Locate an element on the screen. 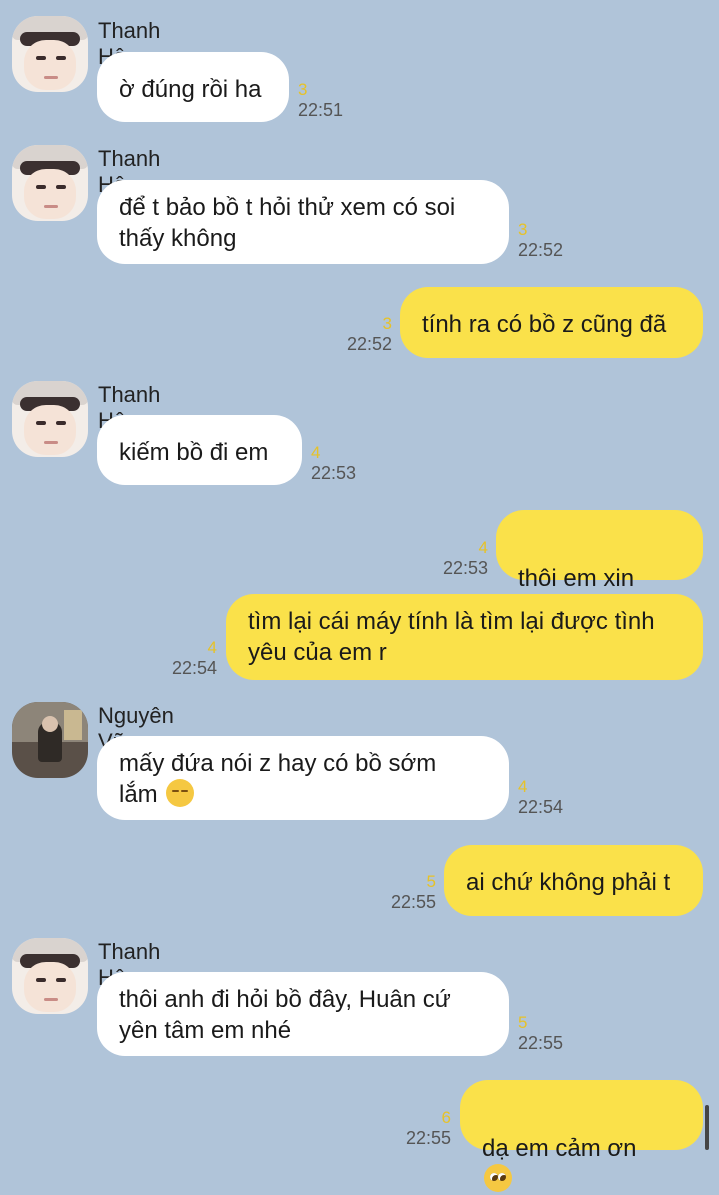 The image size is (719, 1195). message-bubble: ai chứ không phải t is located at coordinates (573, 880).